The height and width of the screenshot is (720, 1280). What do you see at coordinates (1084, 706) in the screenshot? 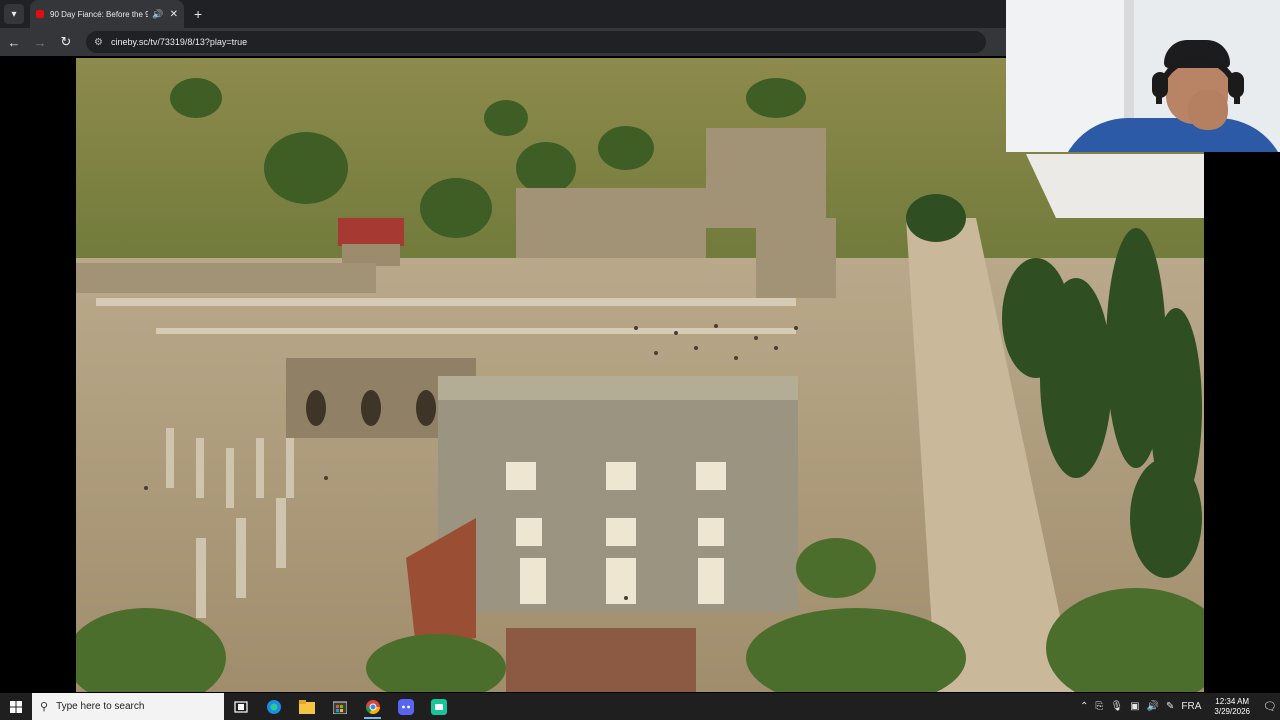
I see `chevron-up-icon: ⌃` at bounding box center [1084, 706].